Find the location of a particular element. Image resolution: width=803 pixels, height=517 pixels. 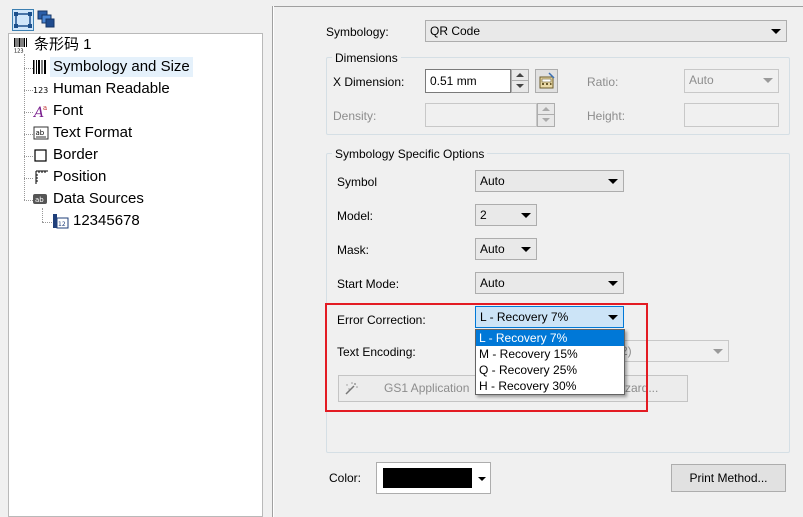

tree-item-border: Border is located at coordinates (67, 155).